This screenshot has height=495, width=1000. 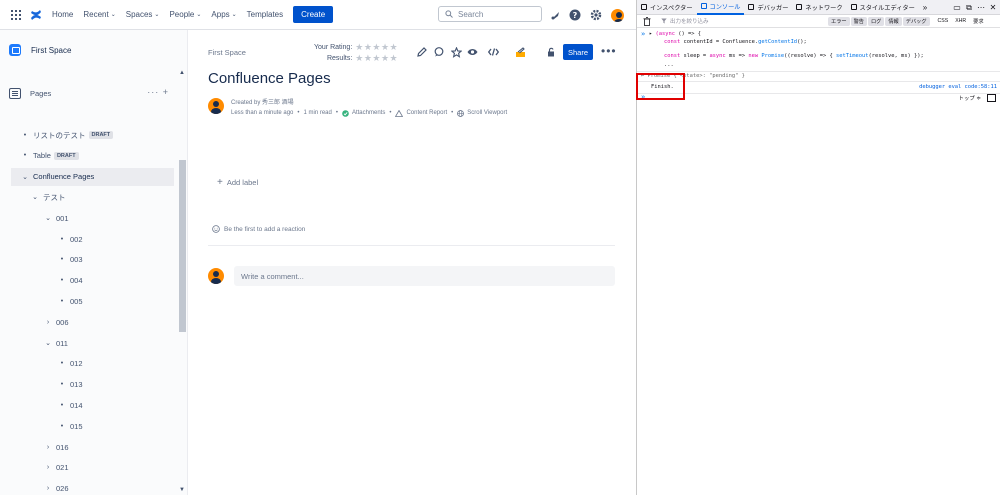 I want to click on devtools-tab-debugger: デバッガー, so click(x=768, y=7).